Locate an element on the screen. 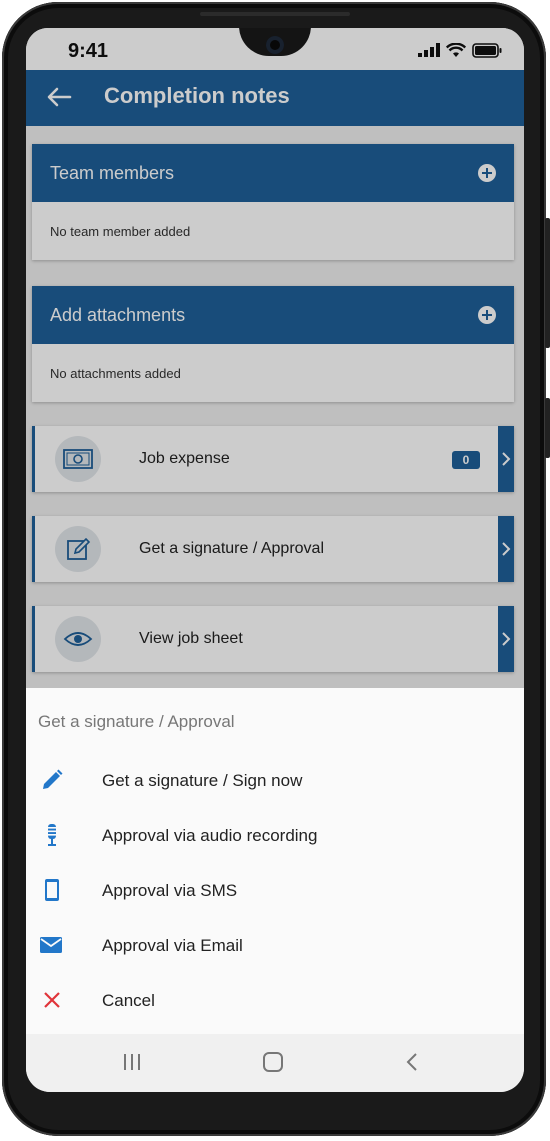 The height and width of the screenshot is (1141, 550). option-sign-now: Get a signature / Sign now is located at coordinates (275, 780).